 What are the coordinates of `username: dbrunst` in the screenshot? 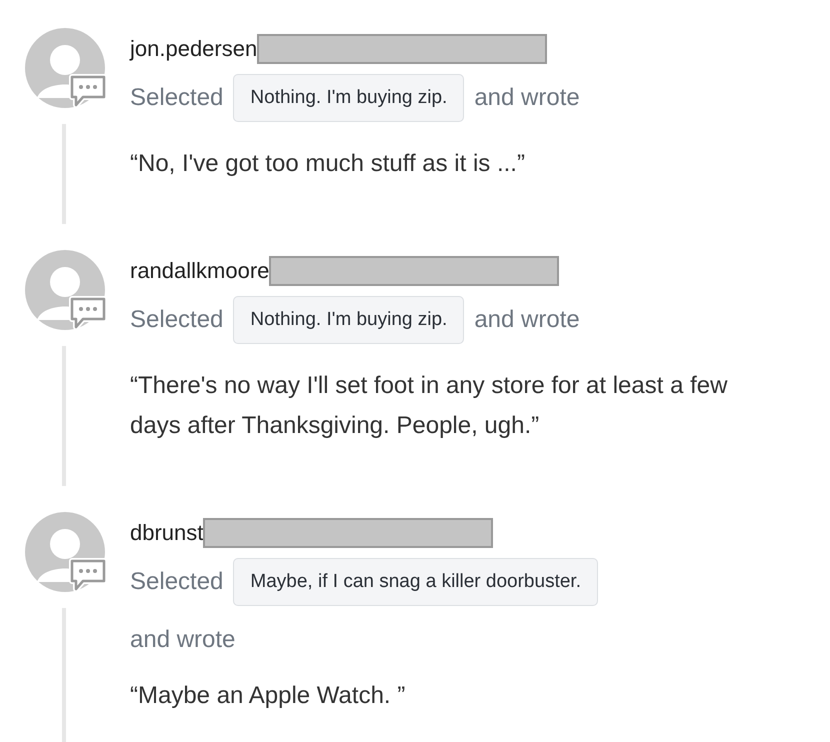 It's located at (167, 533).